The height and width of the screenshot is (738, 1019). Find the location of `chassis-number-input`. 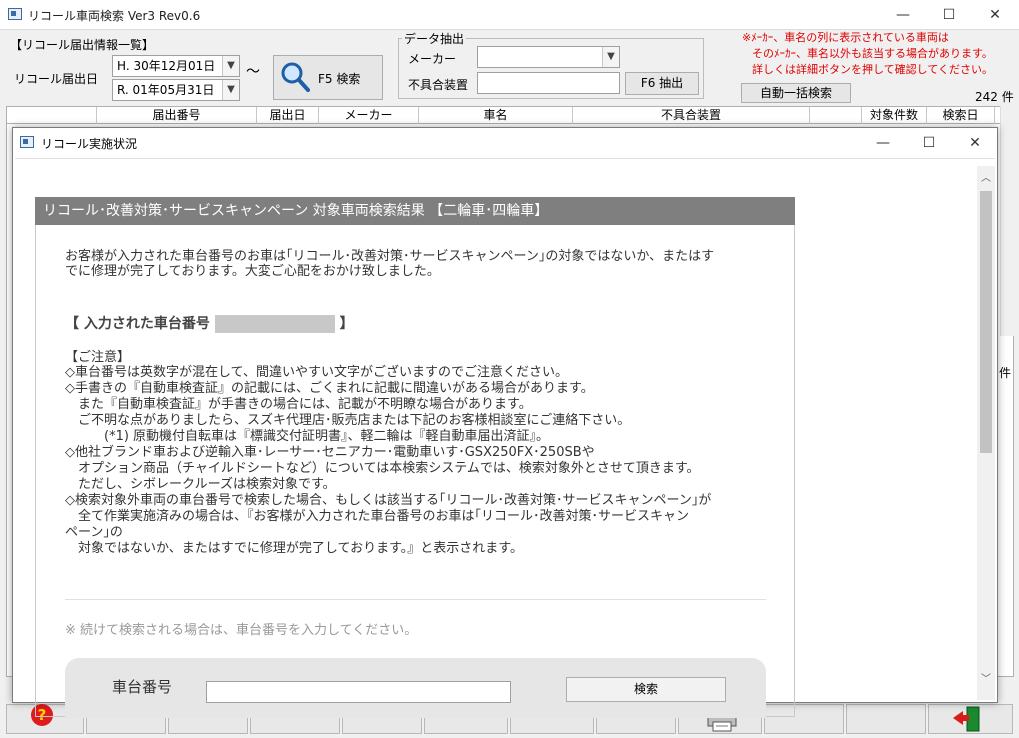

chassis-number-input is located at coordinates (358, 692).